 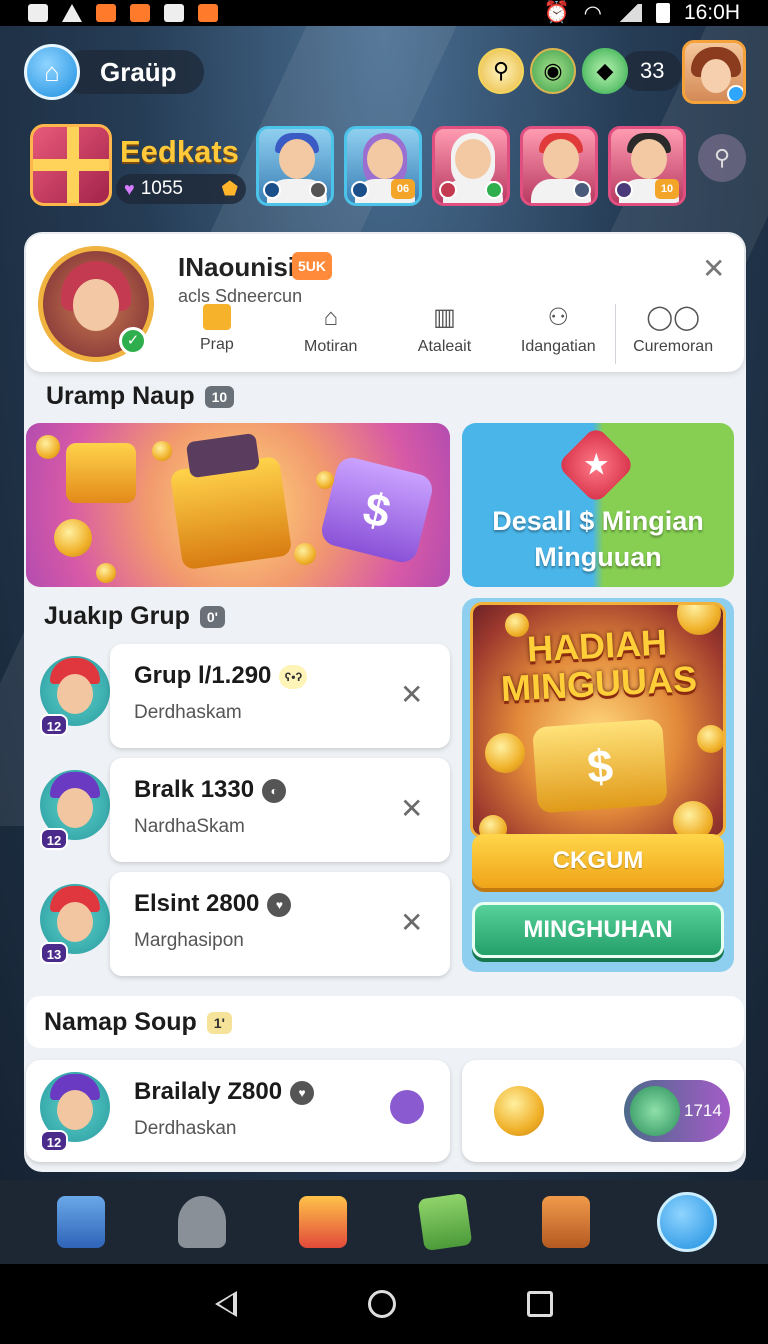 What do you see at coordinates (229, 189) in the screenshot?
I see `shield-icon: ⬟` at bounding box center [229, 189].